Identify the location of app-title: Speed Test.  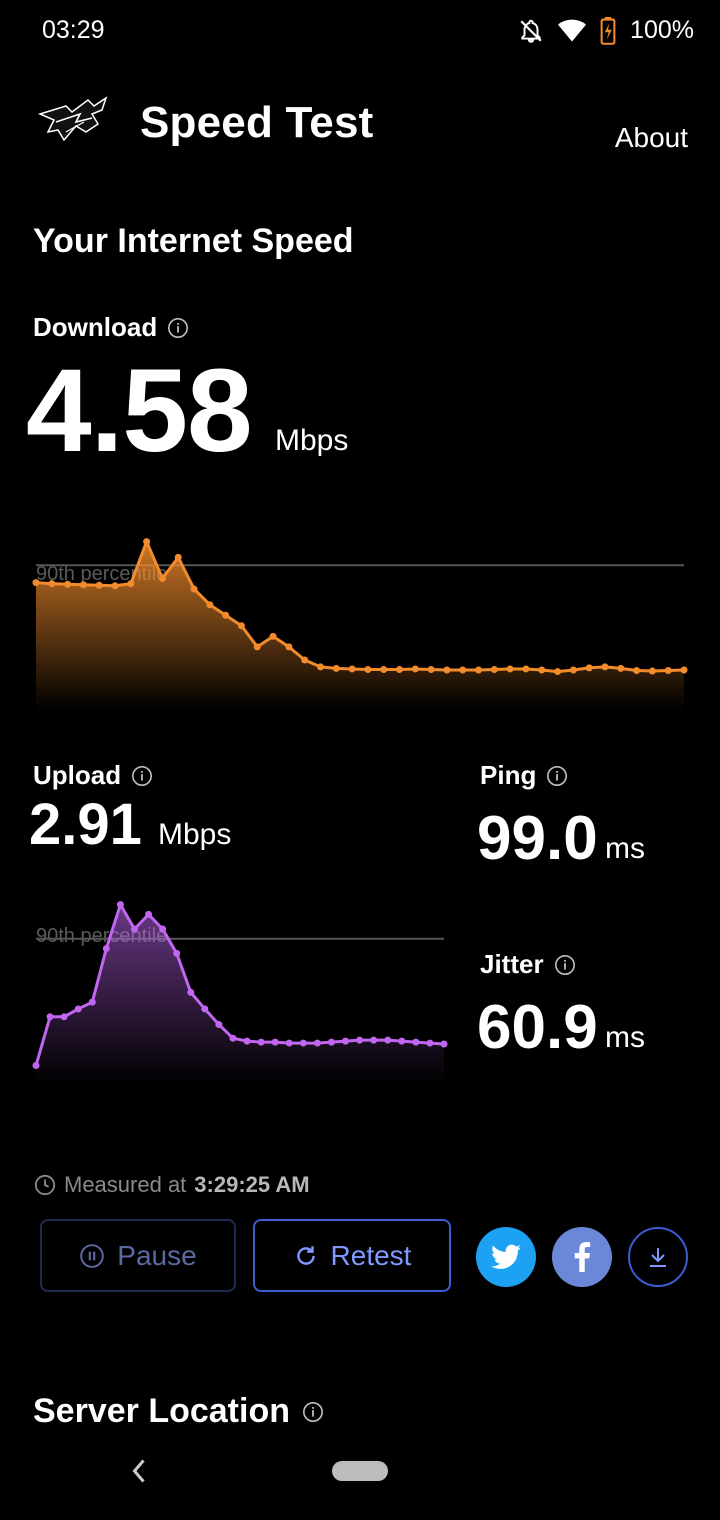
(257, 122).